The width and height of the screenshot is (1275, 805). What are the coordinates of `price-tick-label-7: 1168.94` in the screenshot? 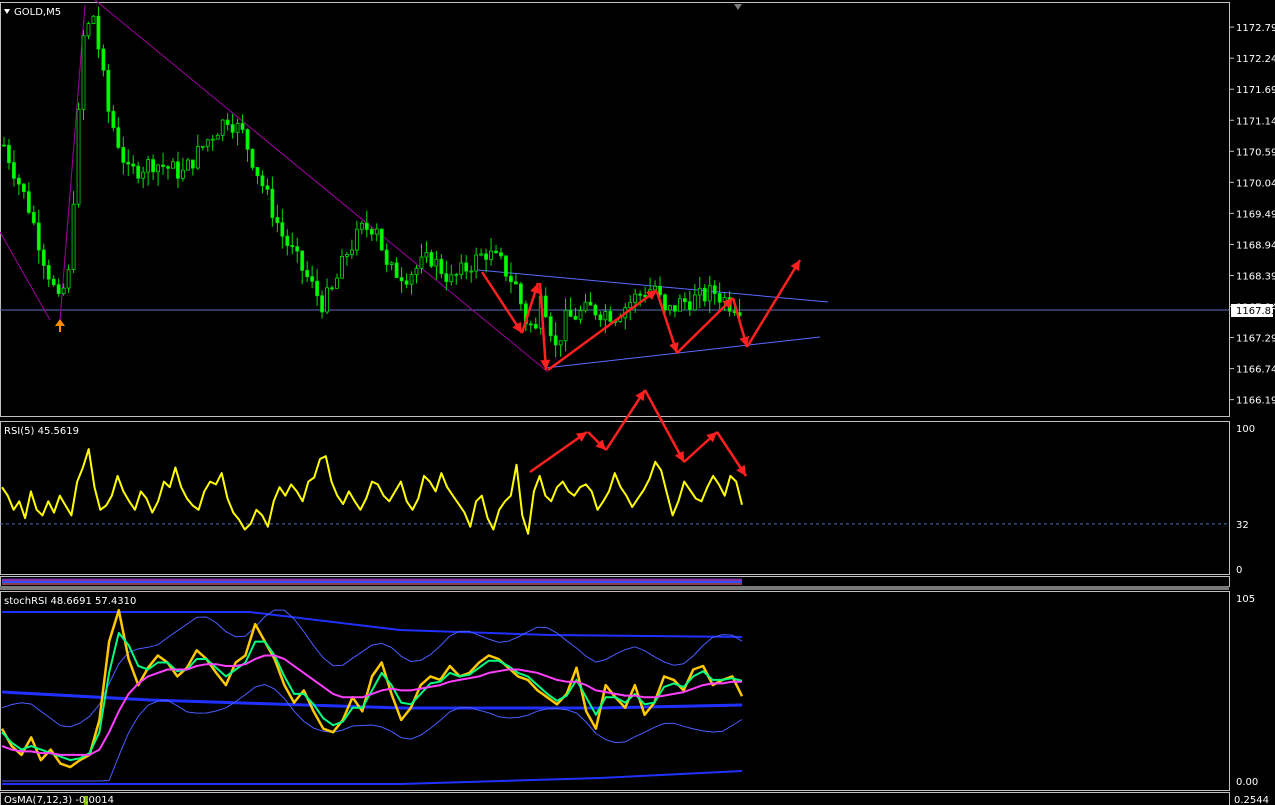 It's located at (1255, 245).